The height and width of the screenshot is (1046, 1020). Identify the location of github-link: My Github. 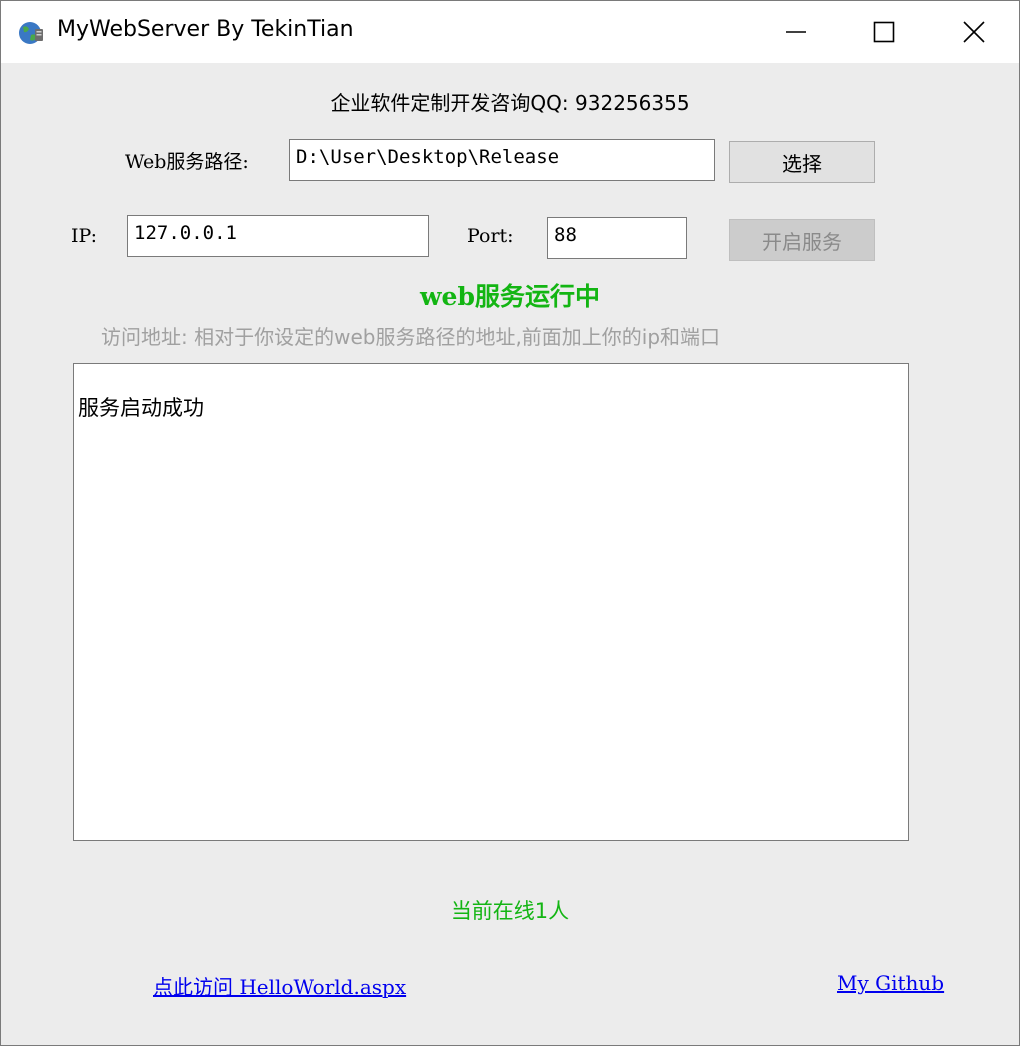
(890, 983).